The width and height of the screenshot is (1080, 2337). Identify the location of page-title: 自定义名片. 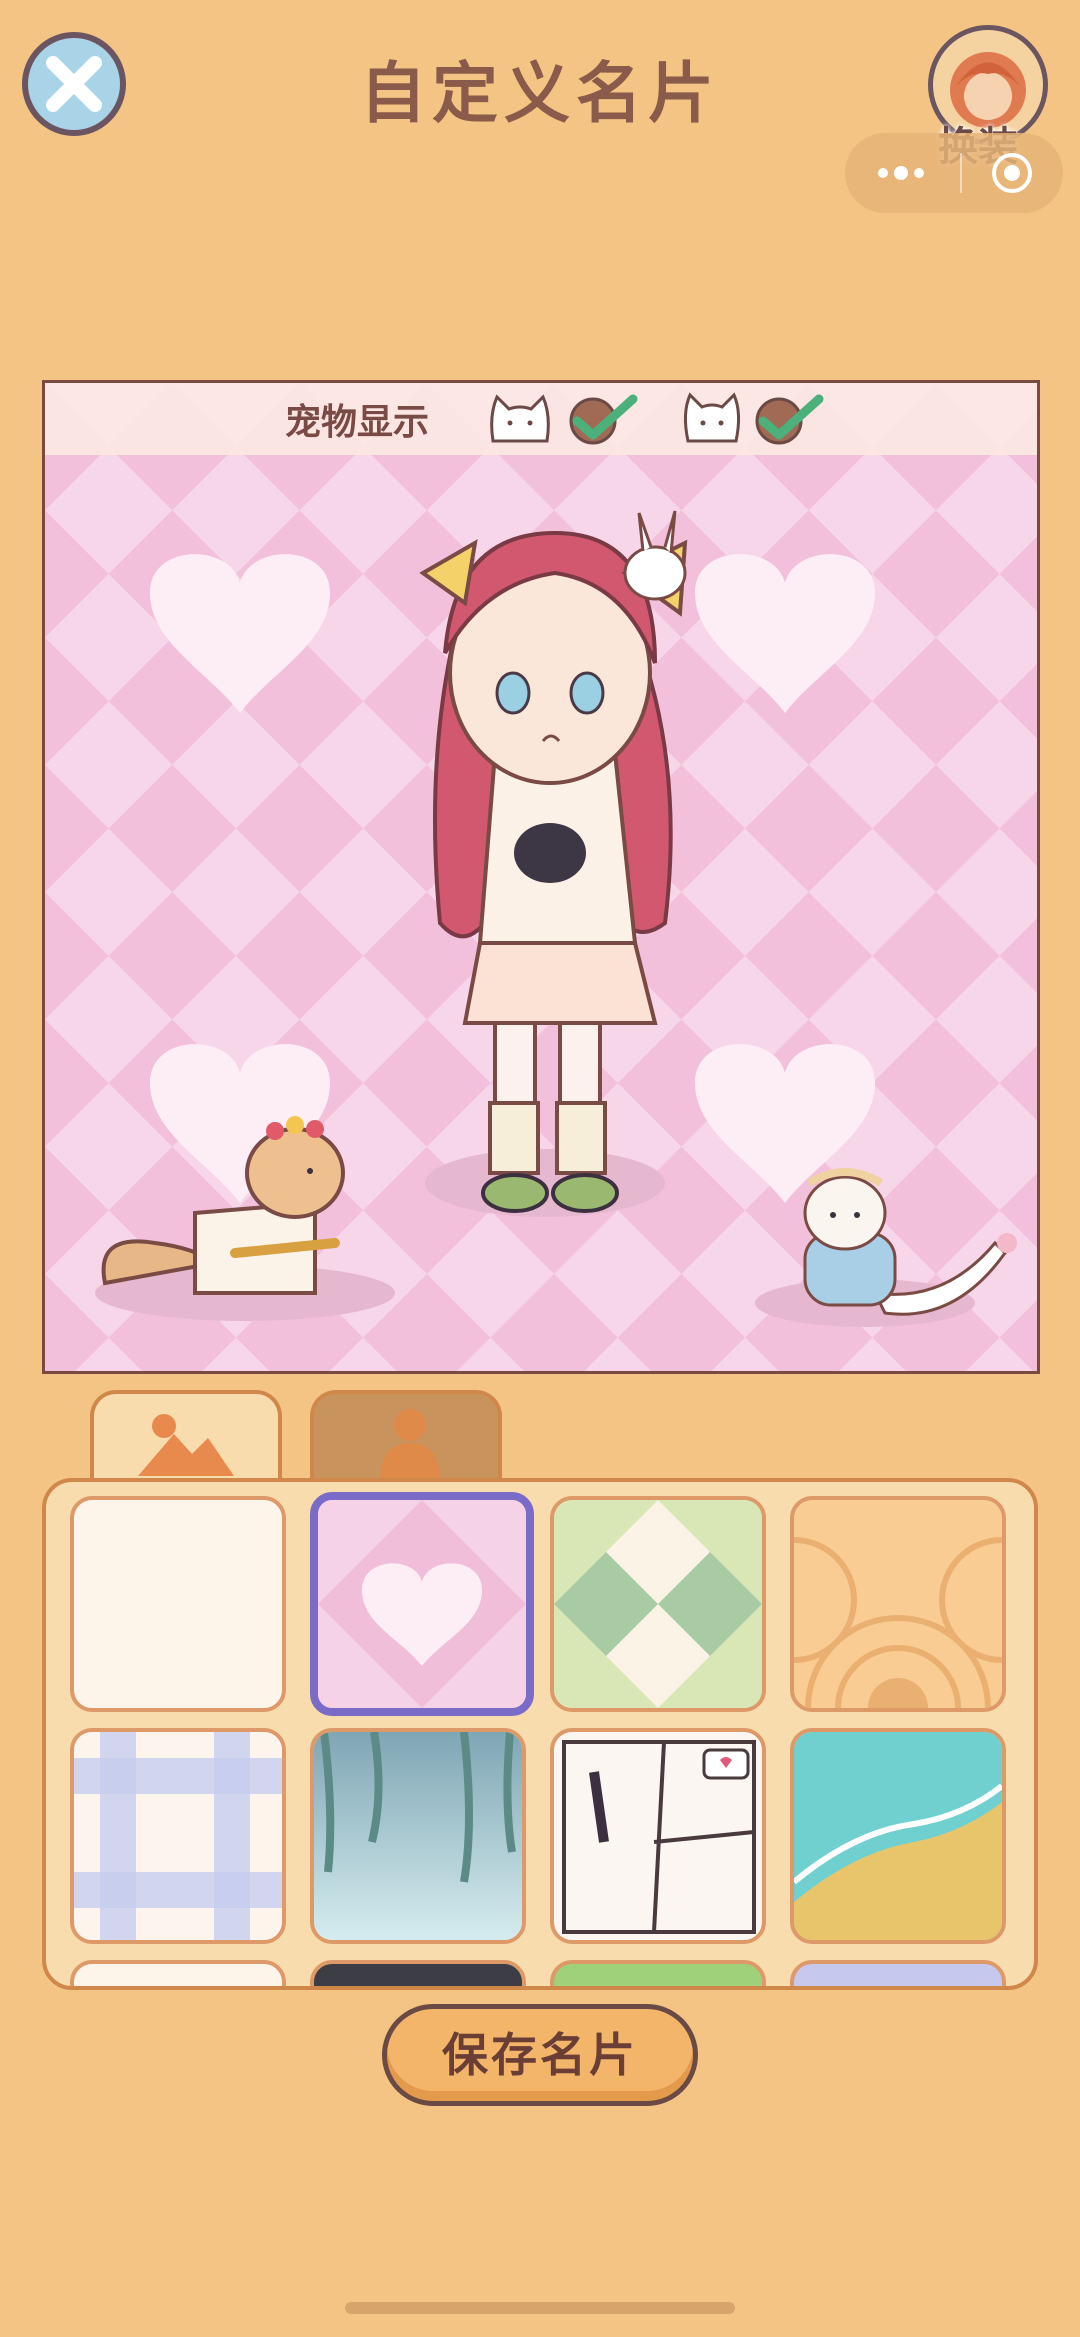
(540, 93).